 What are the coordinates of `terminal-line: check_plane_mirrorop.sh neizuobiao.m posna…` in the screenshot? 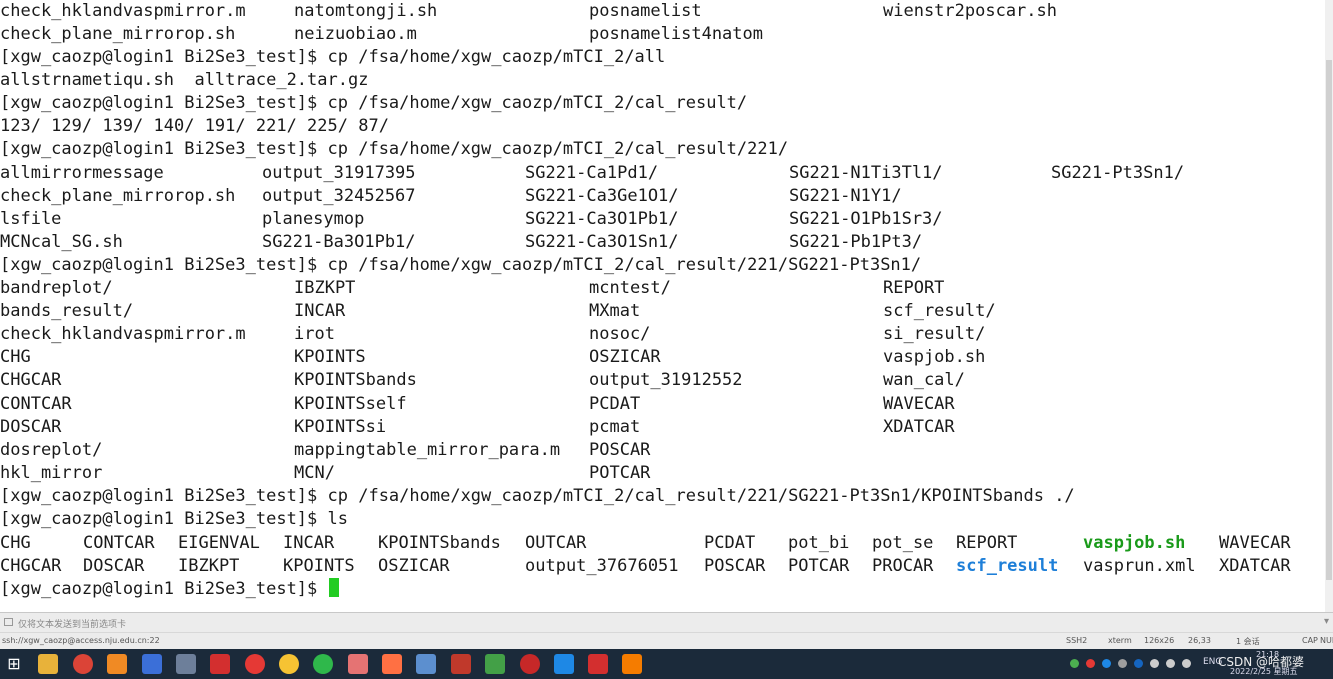 It's located at (666, 34).